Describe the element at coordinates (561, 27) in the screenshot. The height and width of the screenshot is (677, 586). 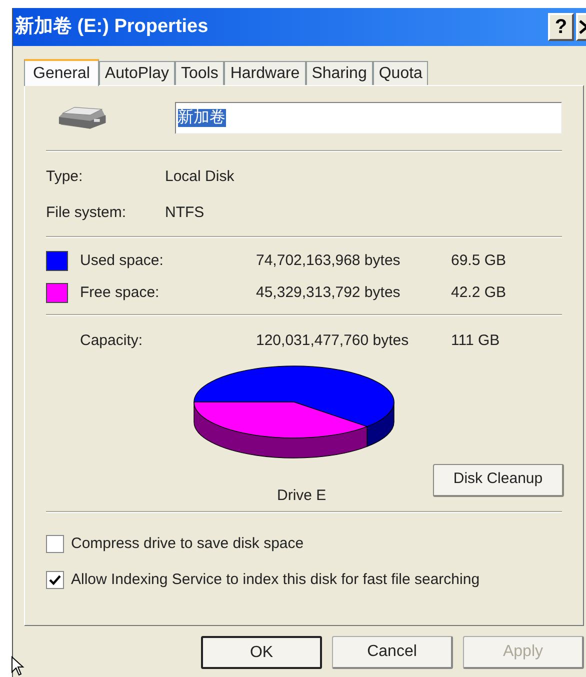
I see `help-button: ?` at that location.